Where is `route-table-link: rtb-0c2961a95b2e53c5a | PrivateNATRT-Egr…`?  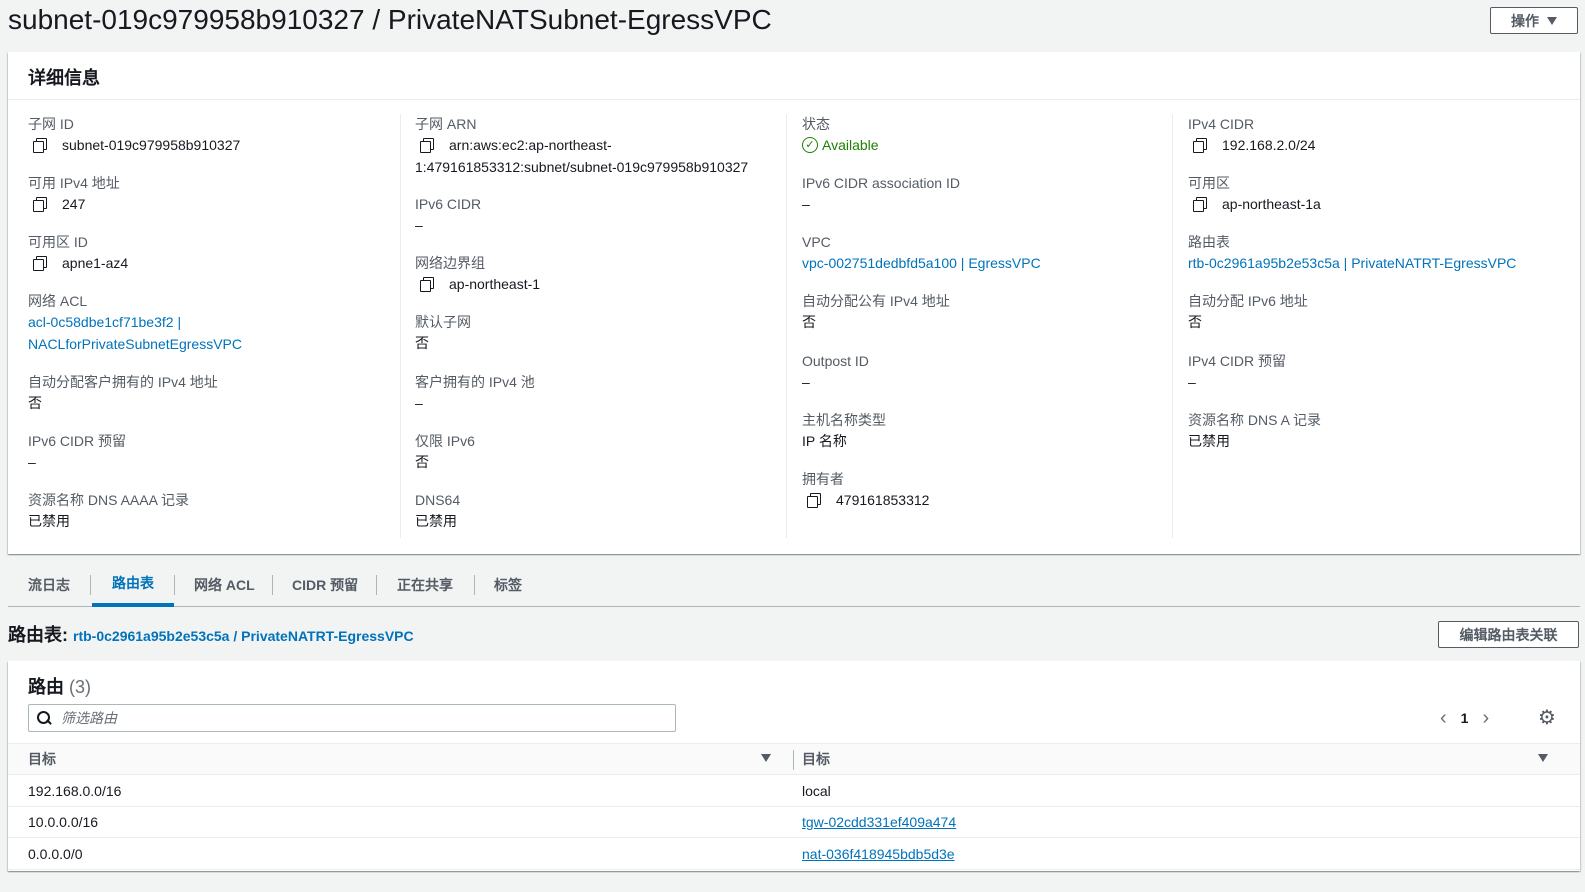
route-table-link: rtb-0c2961a95b2e53c5a | PrivateNATRT-Egr… is located at coordinates (1352, 263).